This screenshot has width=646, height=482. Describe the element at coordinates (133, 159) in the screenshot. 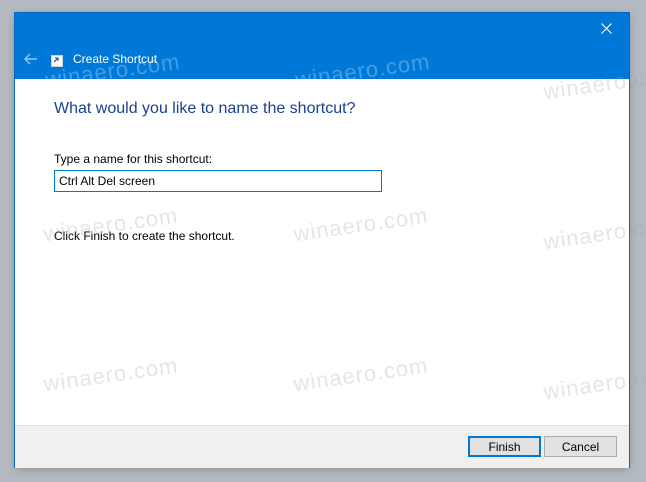

I see `shortcut-name-label: Type a name for this shortcut:` at that location.